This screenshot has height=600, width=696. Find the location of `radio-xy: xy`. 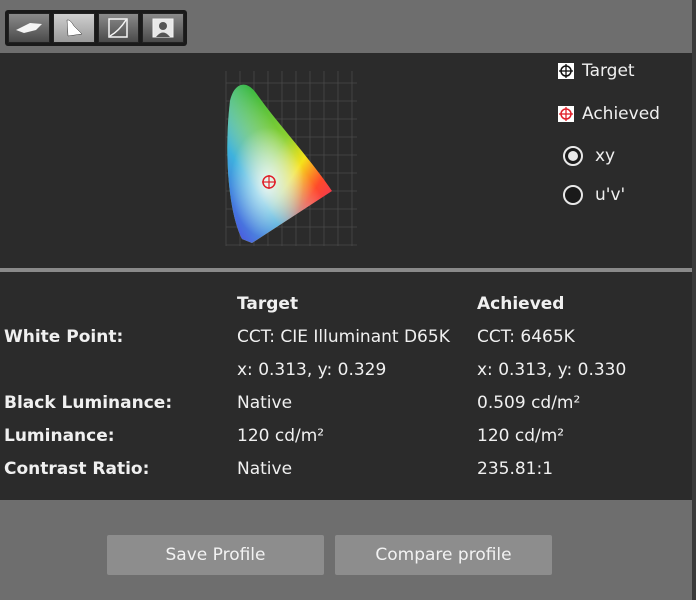

radio-xy: xy is located at coordinates (589, 156).